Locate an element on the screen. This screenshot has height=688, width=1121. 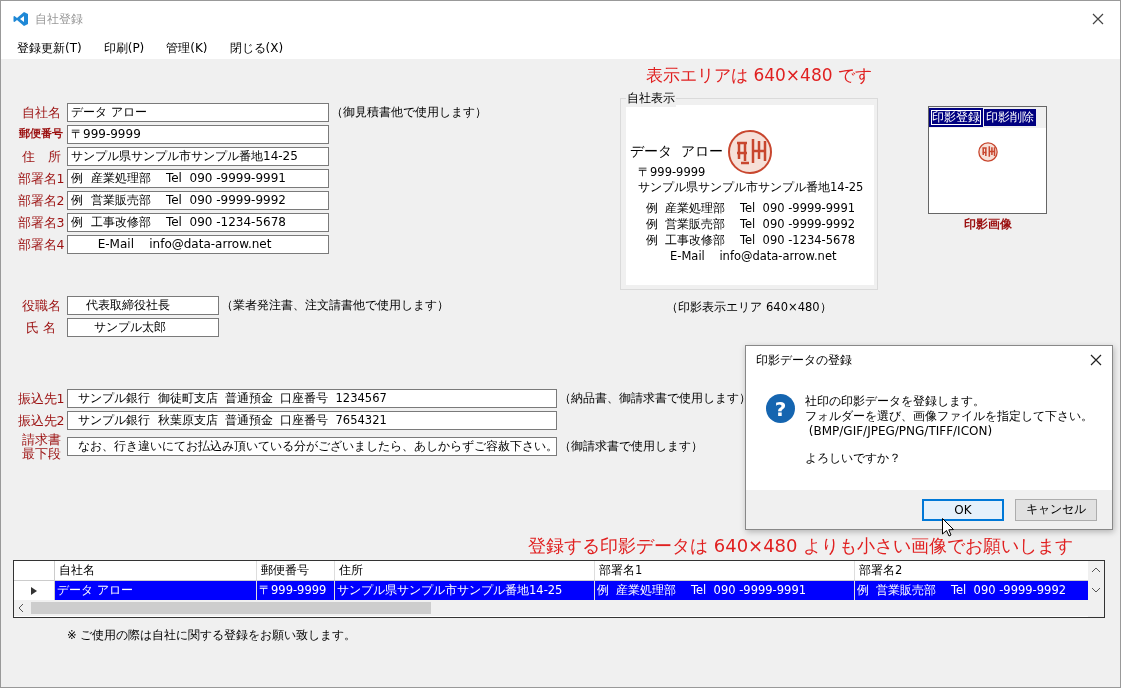
input-field: 代表取締役社長 is located at coordinates (143, 305).